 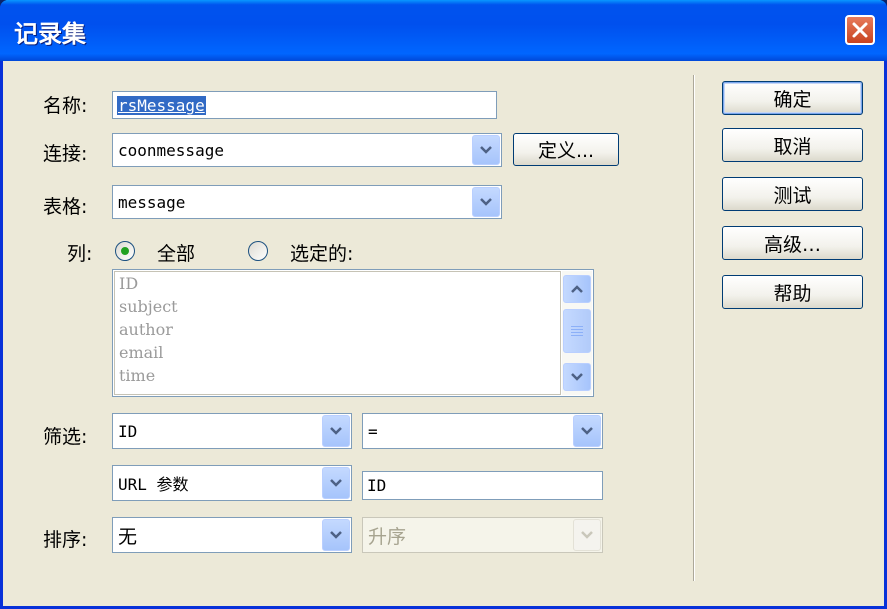 What do you see at coordinates (232, 431) in the screenshot?
I see `filter-column-select: ID` at bounding box center [232, 431].